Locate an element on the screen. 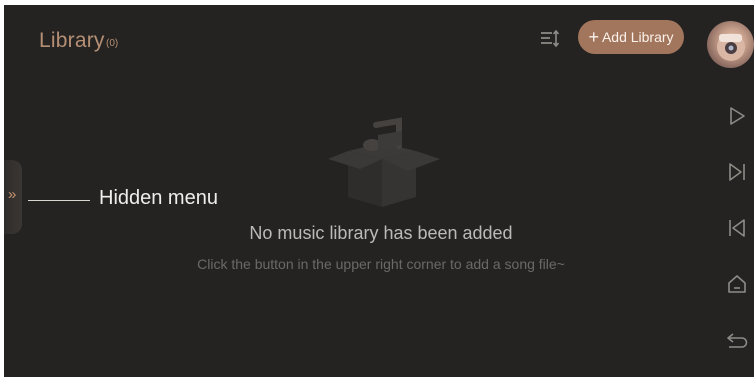 The image size is (754, 381). add-icon: + is located at coordinates (593, 37).